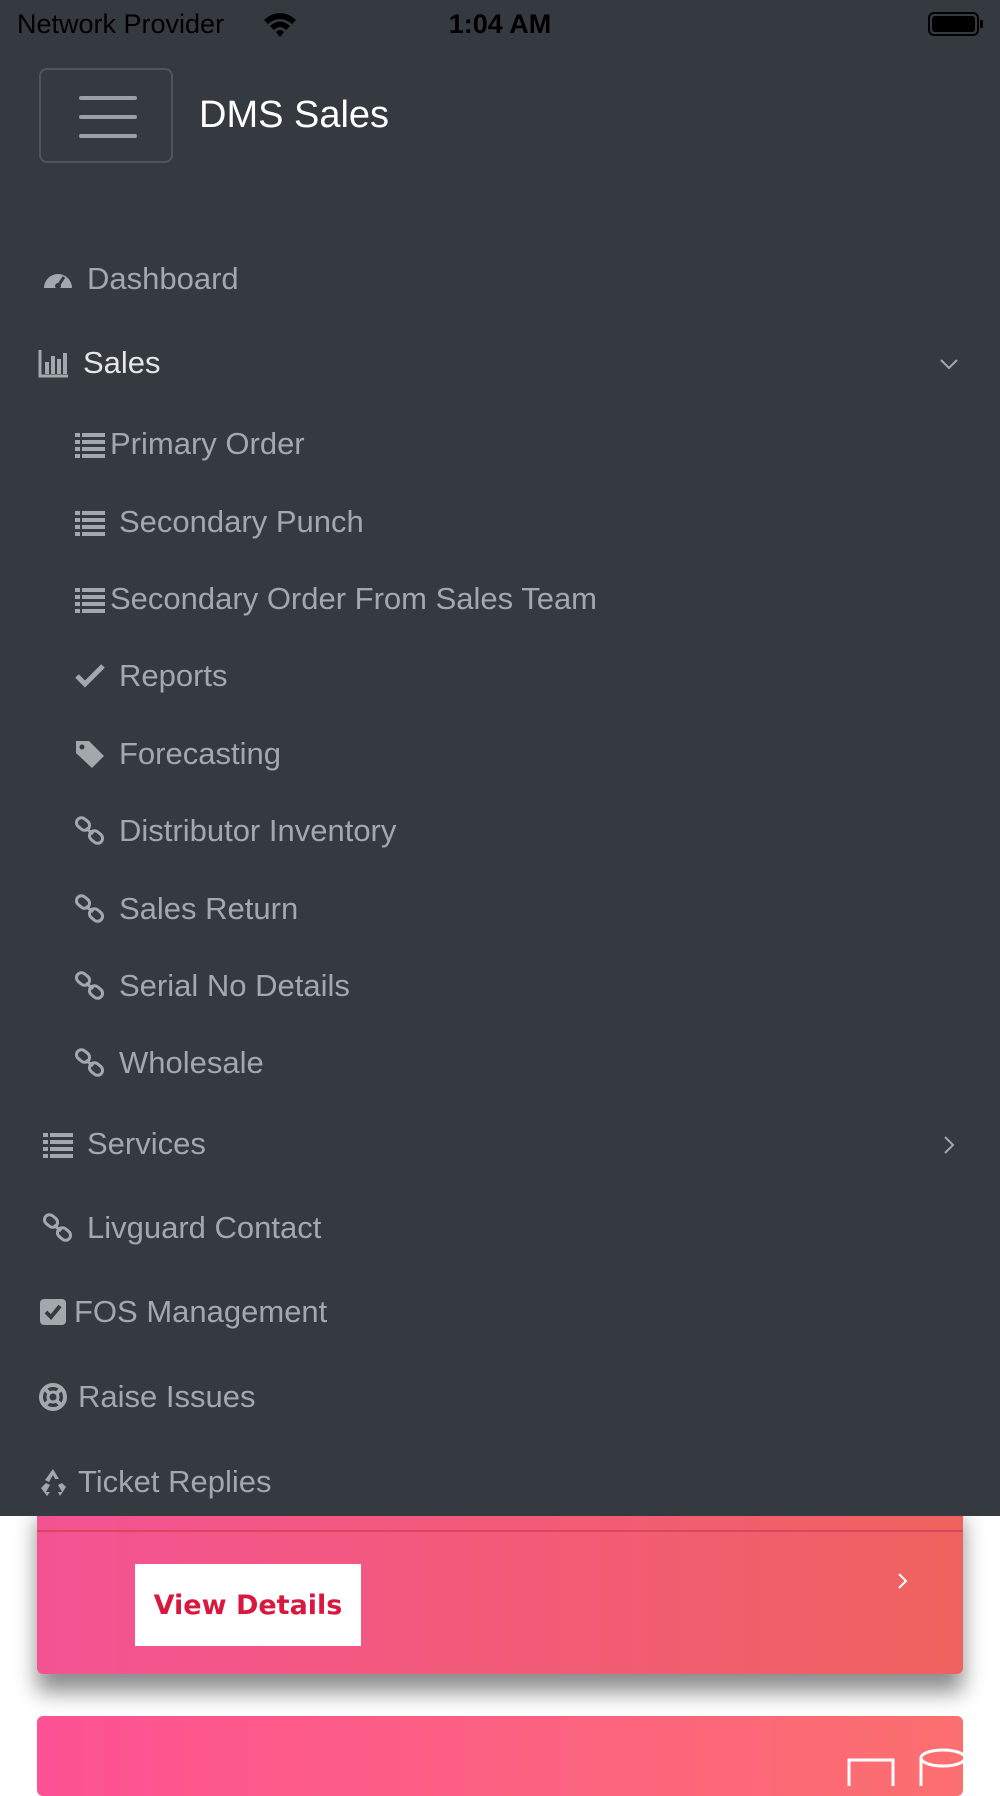 This screenshot has height=1796, width=1000. Describe the element at coordinates (207, 443) in the screenshot. I see `nav-label: Primary Order` at that location.